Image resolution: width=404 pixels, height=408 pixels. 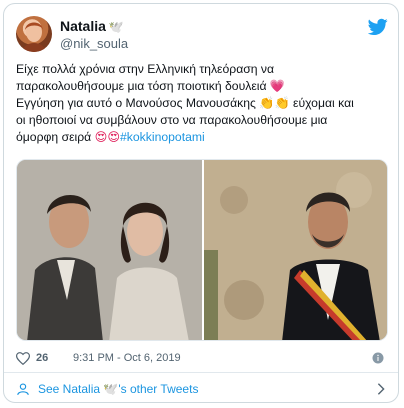 What do you see at coordinates (201, 372) in the screenshot?
I see `footer-divider` at bounding box center [201, 372].